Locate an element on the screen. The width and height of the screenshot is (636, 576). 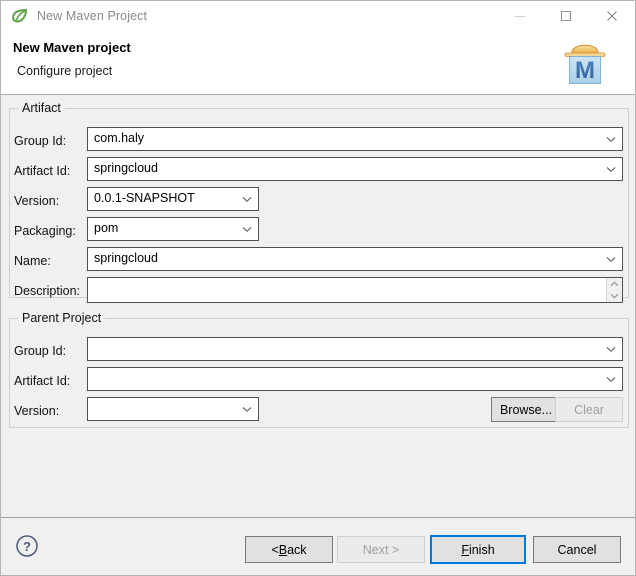
parent-version-combo is located at coordinates (173, 409).